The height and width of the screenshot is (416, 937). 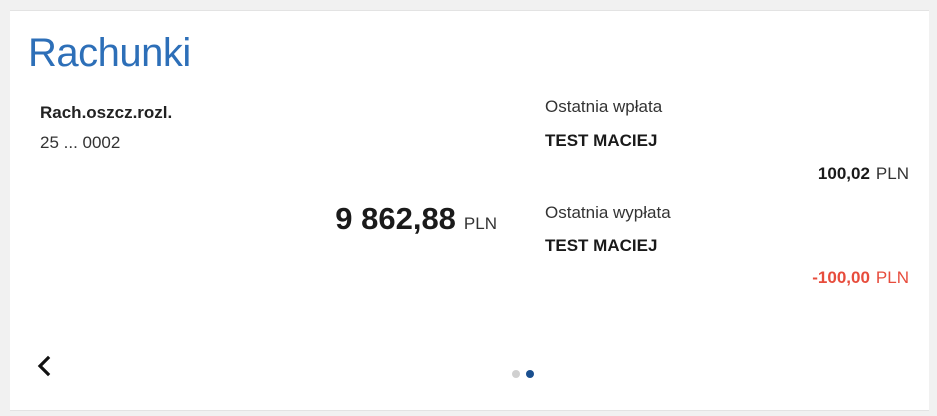 I want to click on last-withdrawal-currency: PLN, so click(x=892, y=277).